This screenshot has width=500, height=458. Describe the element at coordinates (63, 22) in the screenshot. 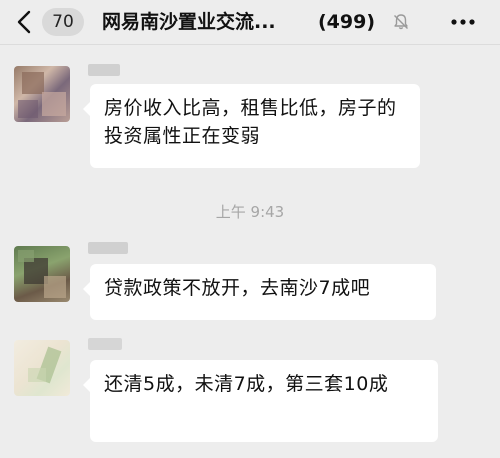

I see `unread-count-badge: 70` at that location.